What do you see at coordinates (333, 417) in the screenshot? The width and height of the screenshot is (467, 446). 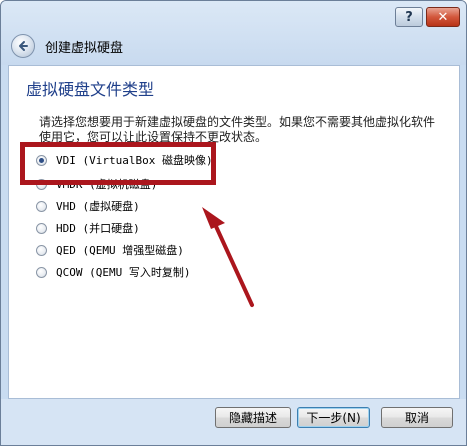 I see `next-button: 下一步(N)` at bounding box center [333, 417].